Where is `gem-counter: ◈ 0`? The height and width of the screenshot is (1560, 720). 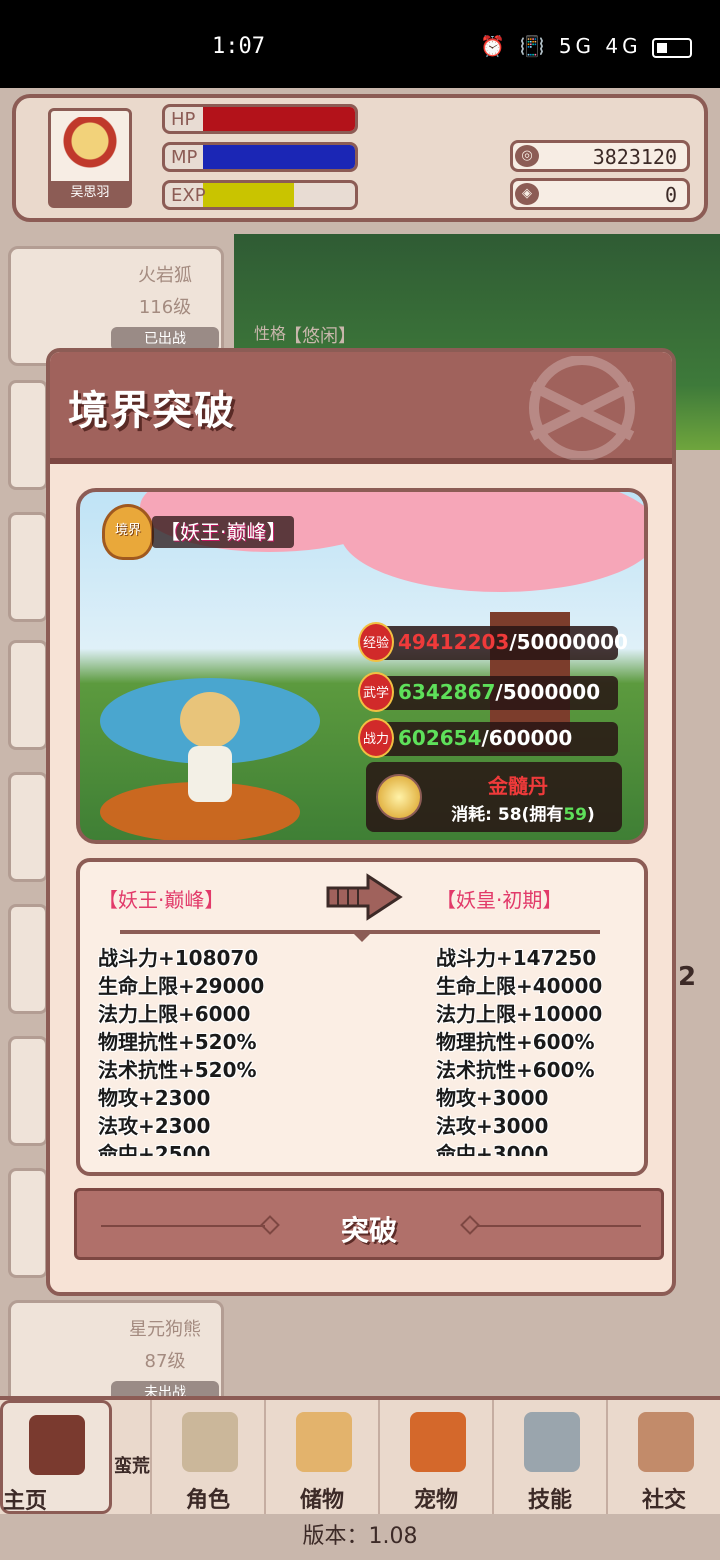
gem-counter: ◈ 0 is located at coordinates (600, 194).